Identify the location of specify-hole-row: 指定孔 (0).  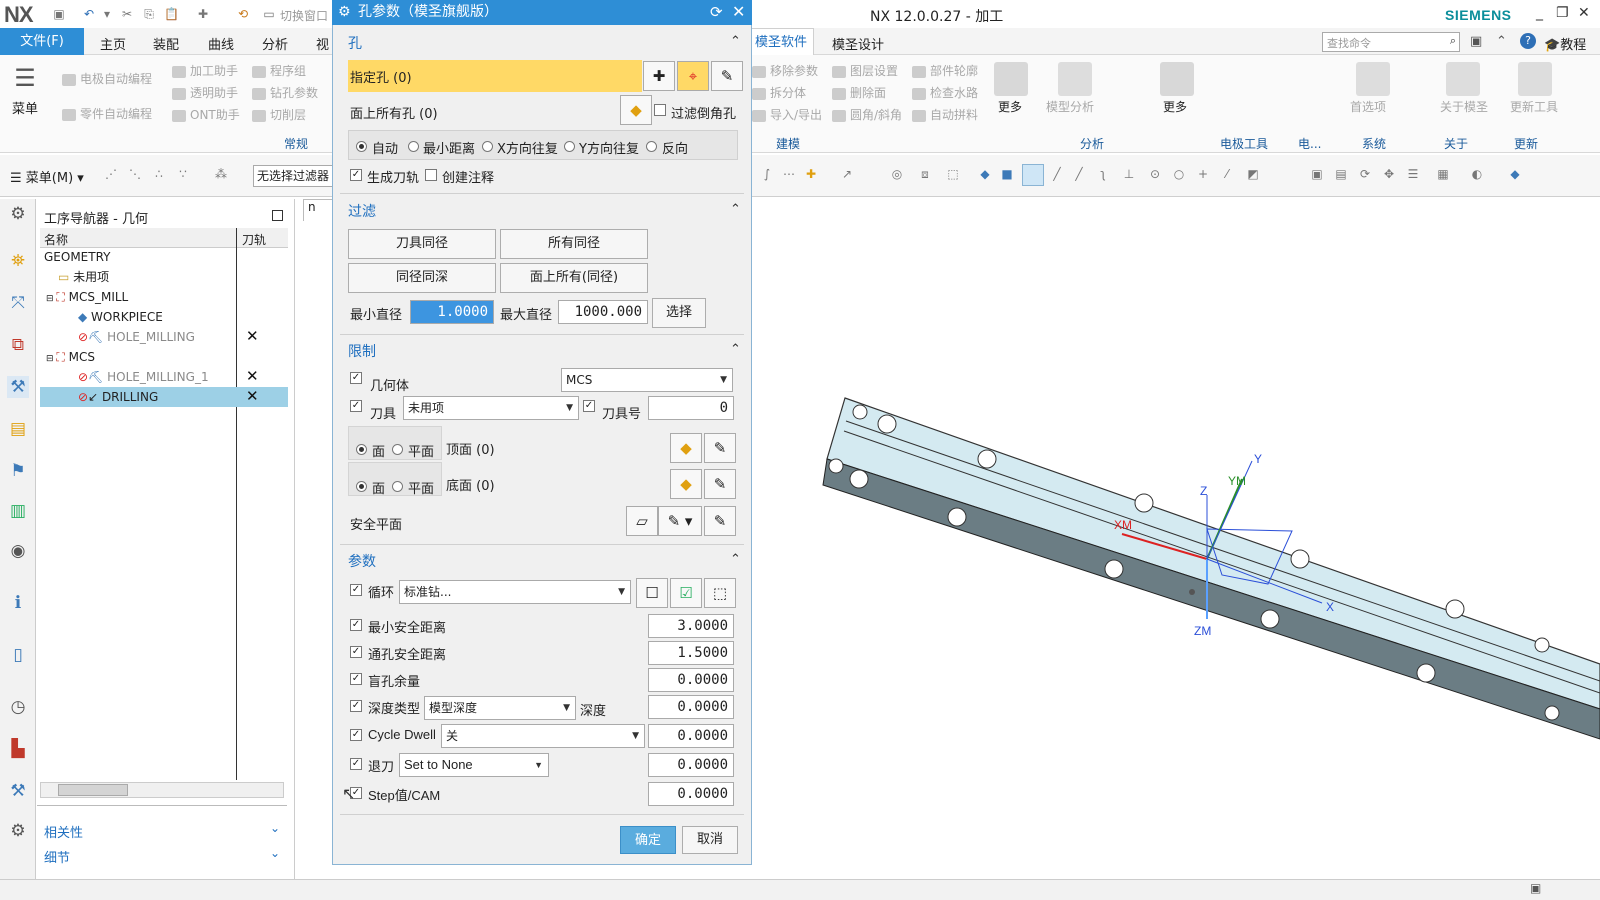
(495, 76).